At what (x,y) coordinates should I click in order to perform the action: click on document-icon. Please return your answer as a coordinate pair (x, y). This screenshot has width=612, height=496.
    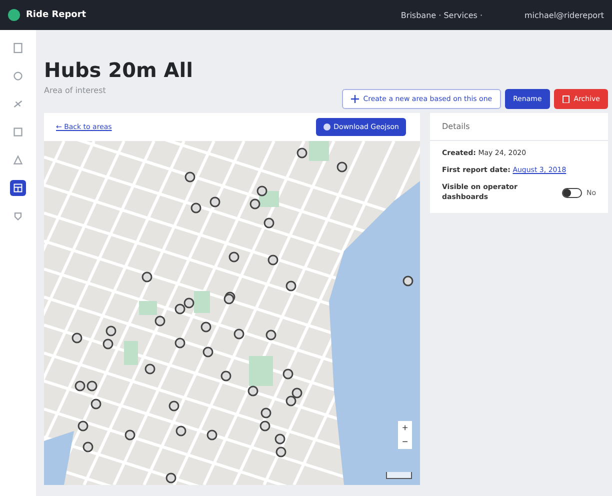
    Looking at the image, I should click on (18, 48).